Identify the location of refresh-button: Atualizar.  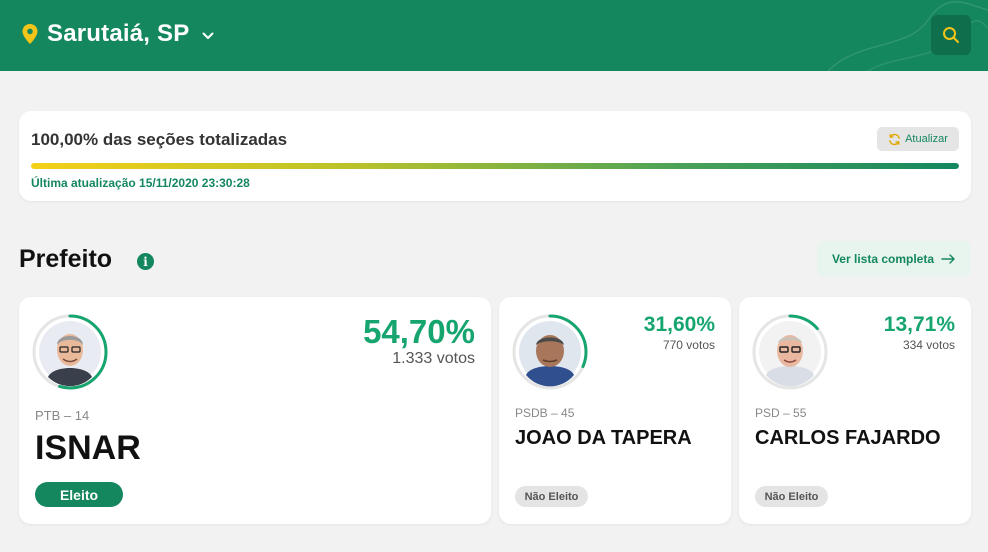
(918, 139).